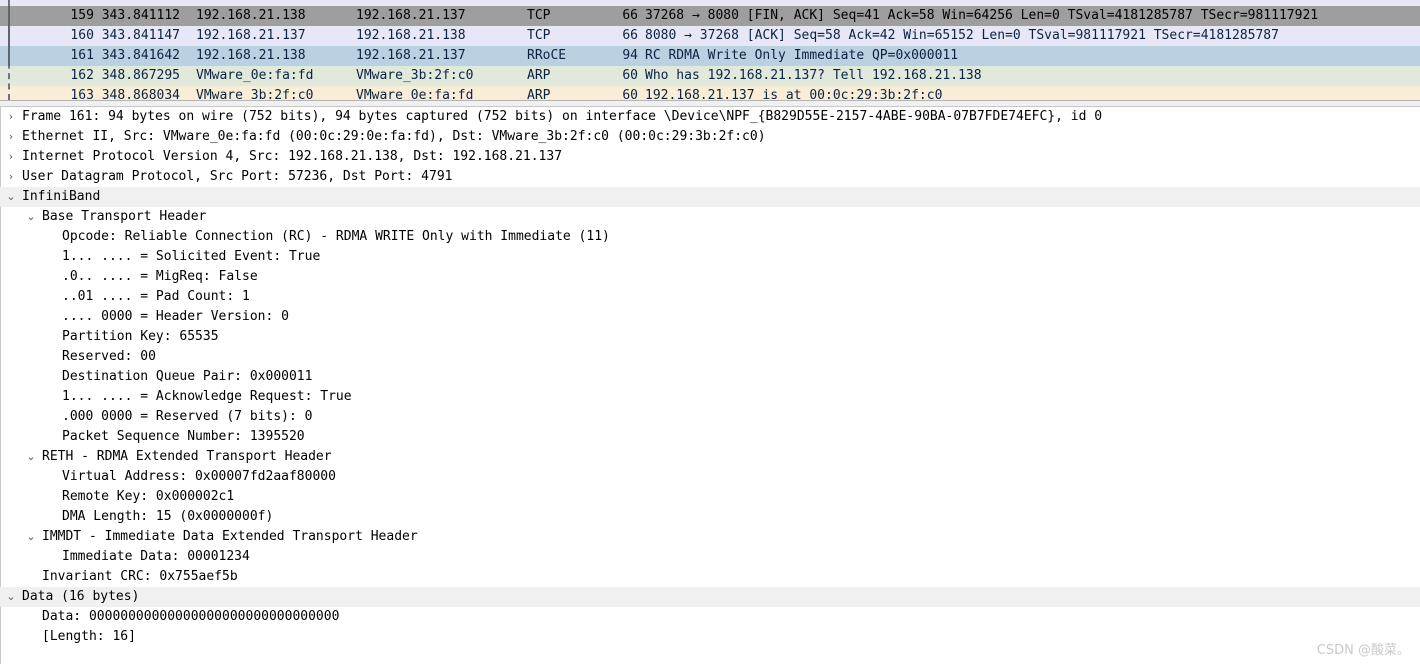 This screenshot has width=1420, height=664. Describe the element at coordinates (710, 397) in the screenshot. I see `detail-field-acknowledge-request: 1... .... = Acknowledge Request: True` at that location.